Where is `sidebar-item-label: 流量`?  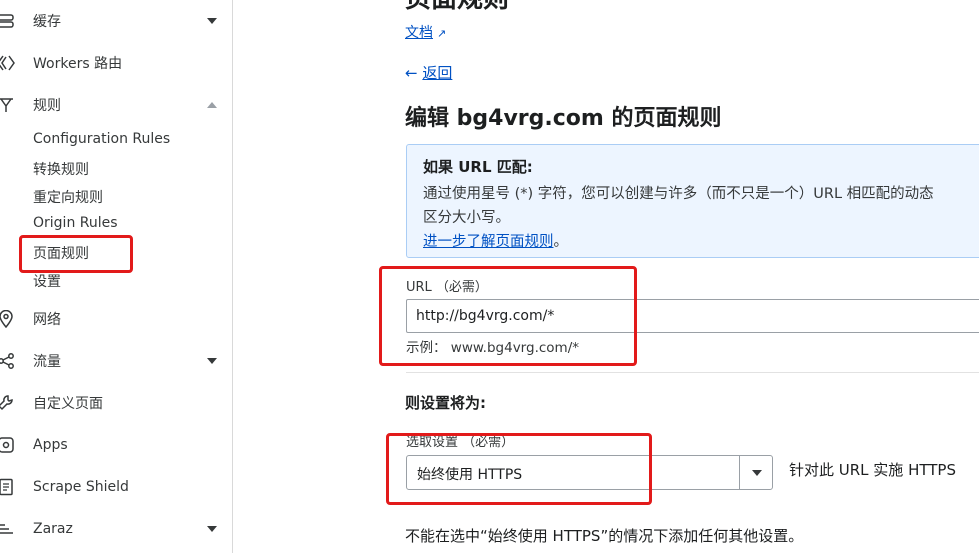
sidebar-item-label: 流量 is located at coordinates (47, 362).